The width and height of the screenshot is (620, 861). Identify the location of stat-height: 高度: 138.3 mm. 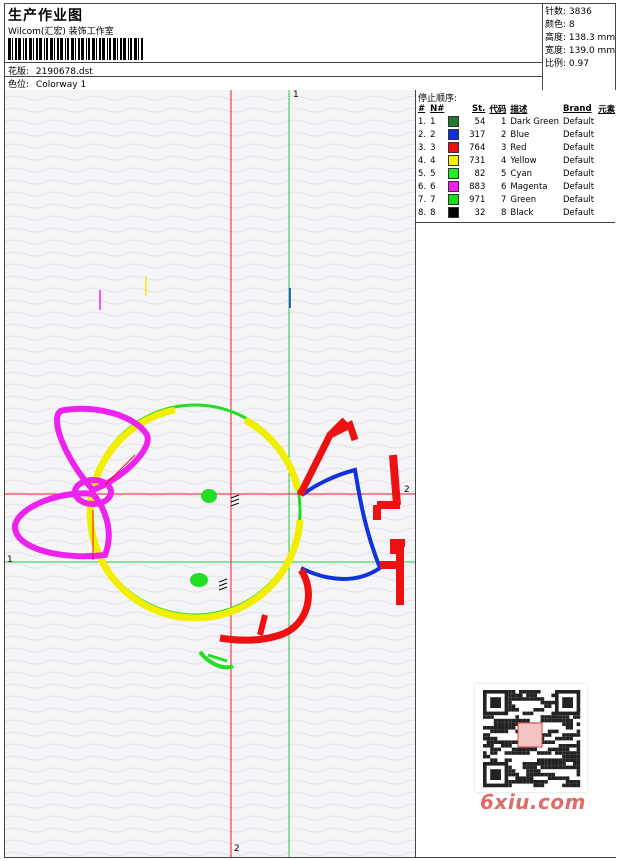
(580, 38).